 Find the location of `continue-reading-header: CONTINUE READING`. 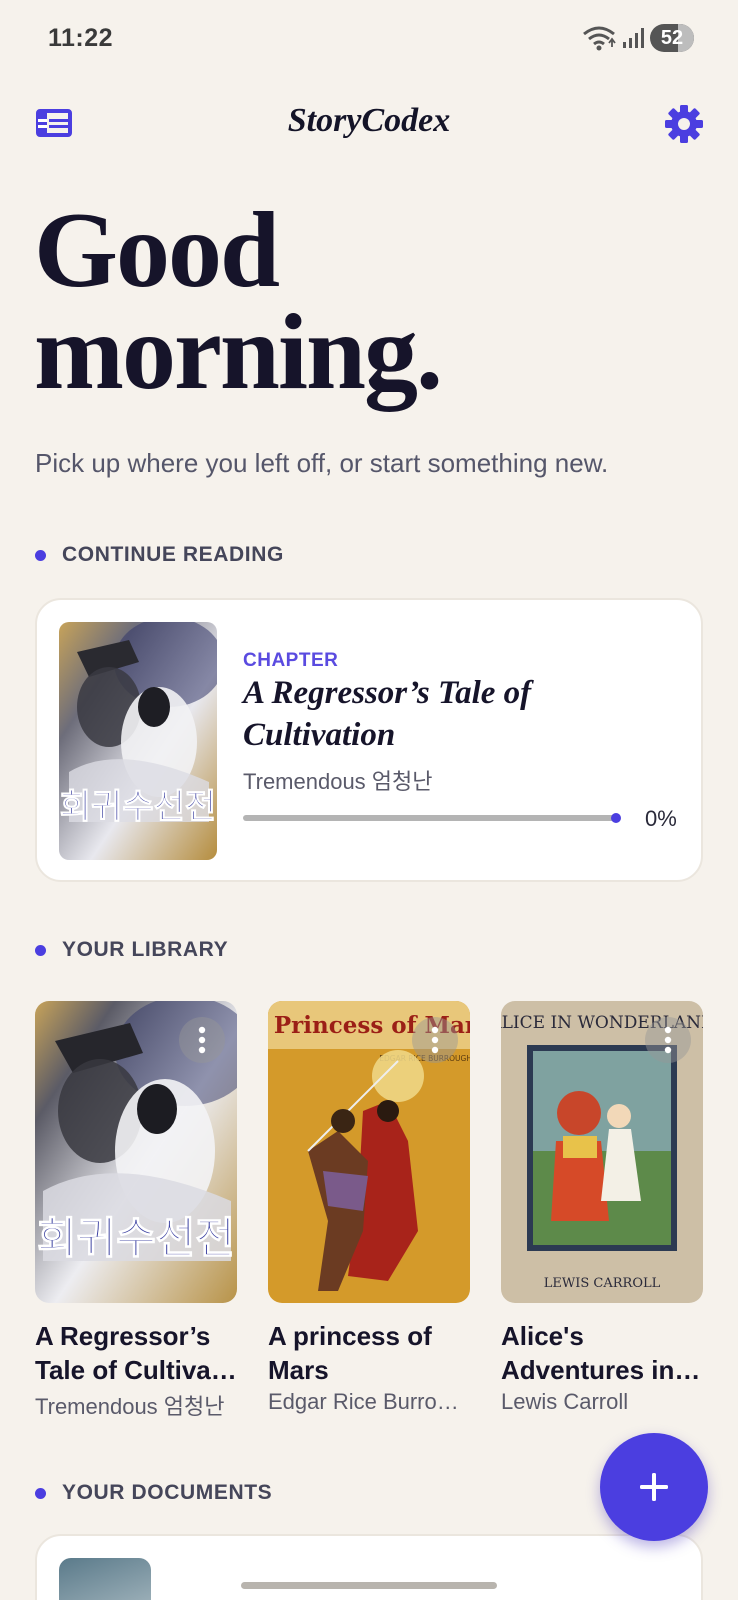

continue-reading-header: CONTINUE READING is located at coordinates (159, 555).